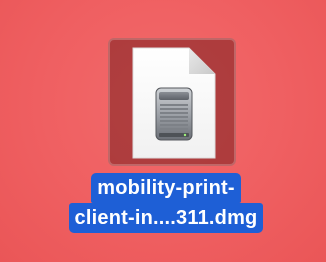  What do you see at coordinates (173, 103) in the screenshot?
I see `dmg-disk-image-icon` at bounding box center [173, 103].